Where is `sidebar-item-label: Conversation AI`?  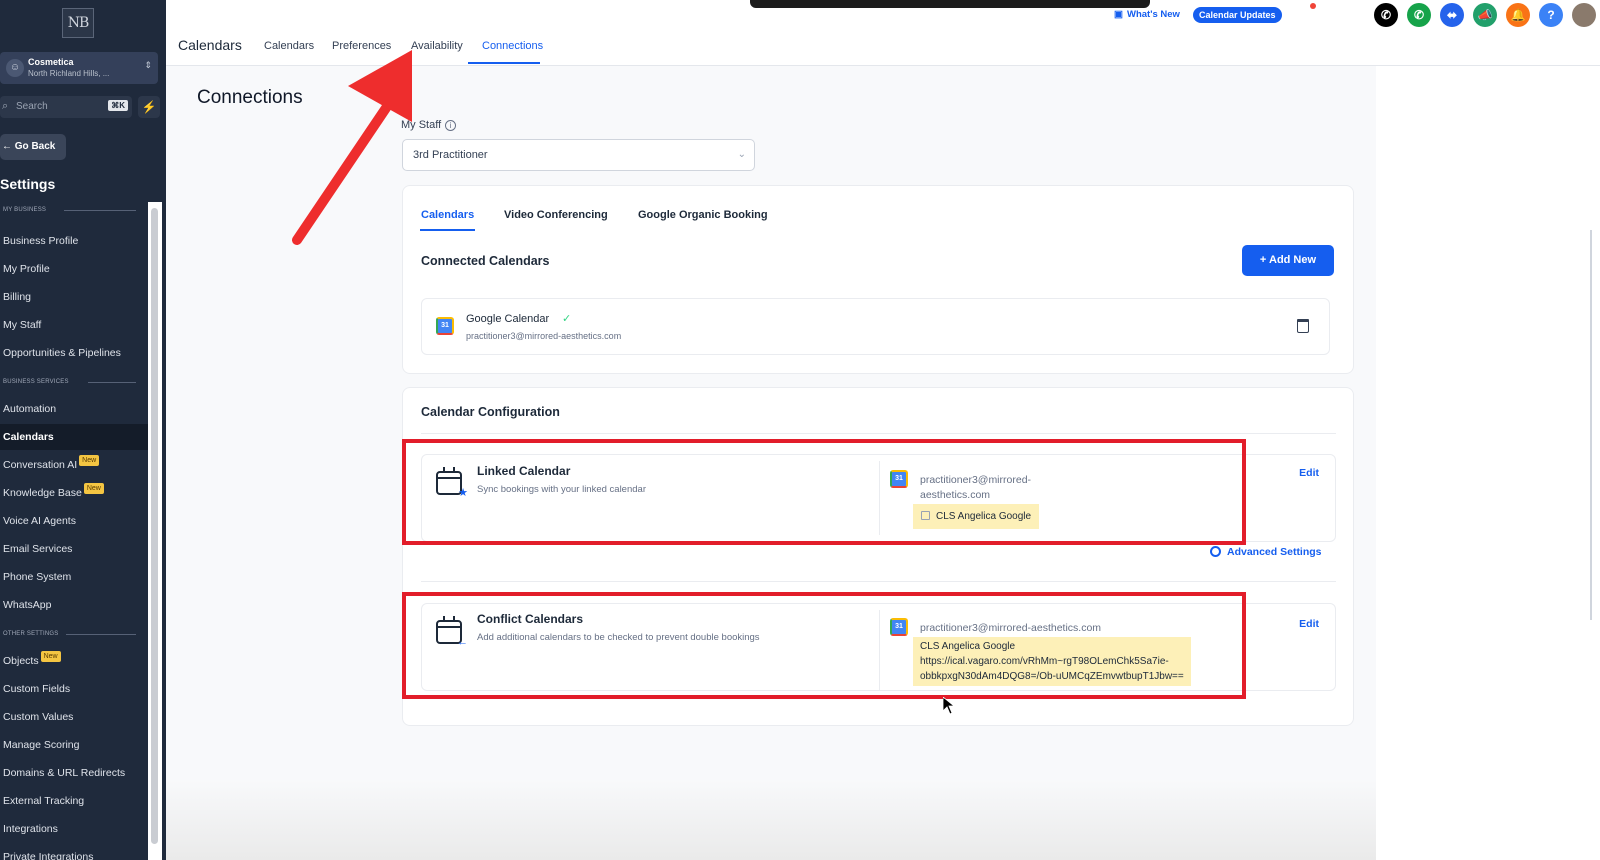
sidebar-item-label: Conversation AI is located at coordinates (40, 465).